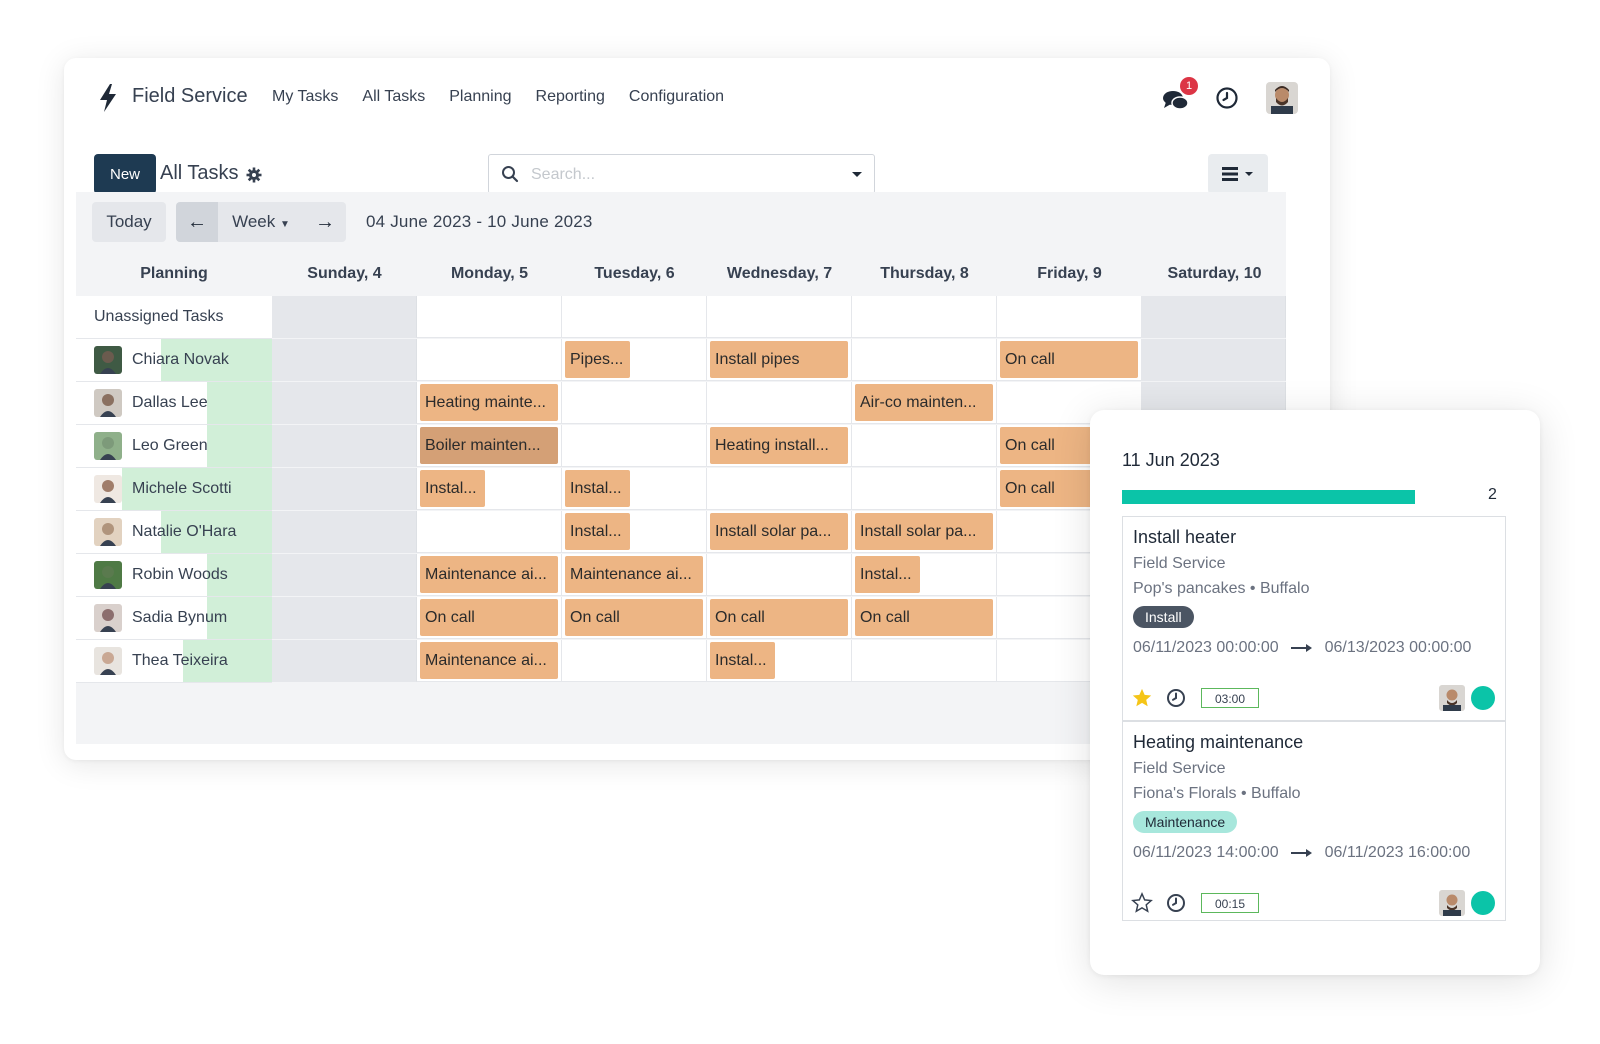 This screenshot has width=1600, height=1044. Describe the element at coordinates (1185, 537) in the screenshot. I see `task-title: Install heater` at that location.